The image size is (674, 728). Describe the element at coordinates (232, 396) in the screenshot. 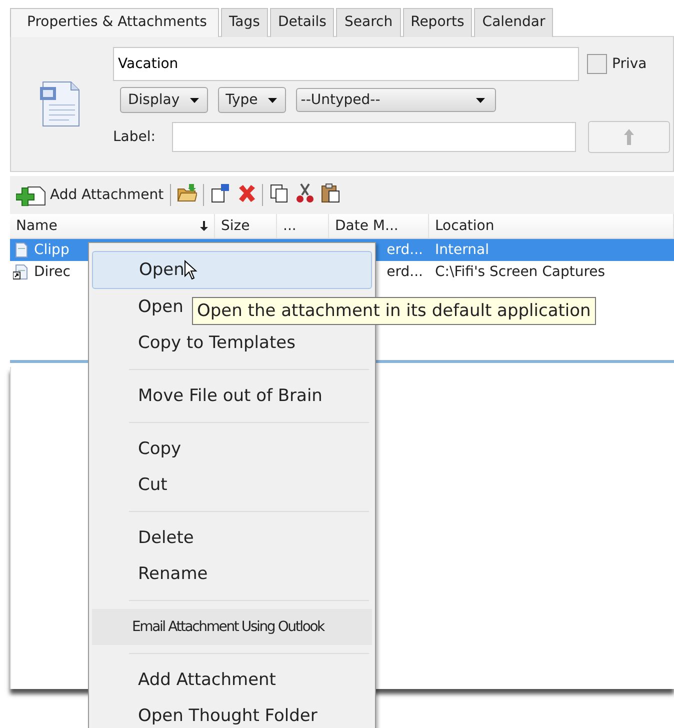

I see `menu-item: Move File out of Brain` at that location.